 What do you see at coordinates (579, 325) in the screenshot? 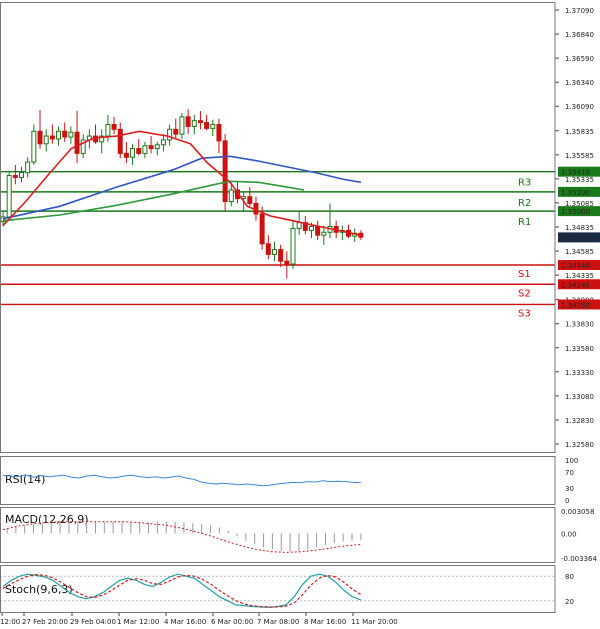
I see `y-tick-label: 1.33830` at bounding box center [579, 325].